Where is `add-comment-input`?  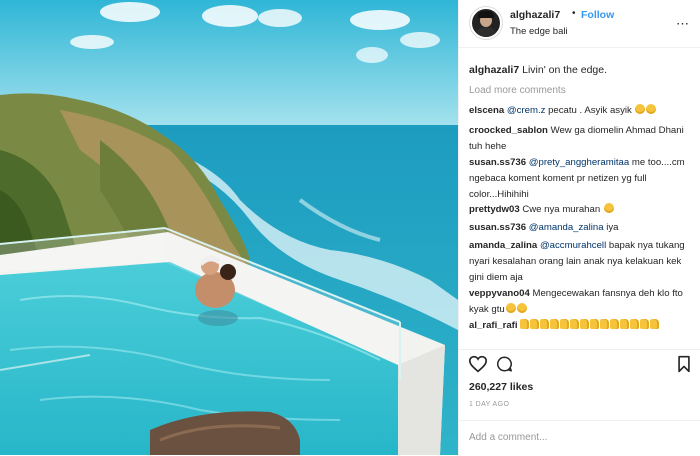 add-comment-input is located at coordinates (554, 437).